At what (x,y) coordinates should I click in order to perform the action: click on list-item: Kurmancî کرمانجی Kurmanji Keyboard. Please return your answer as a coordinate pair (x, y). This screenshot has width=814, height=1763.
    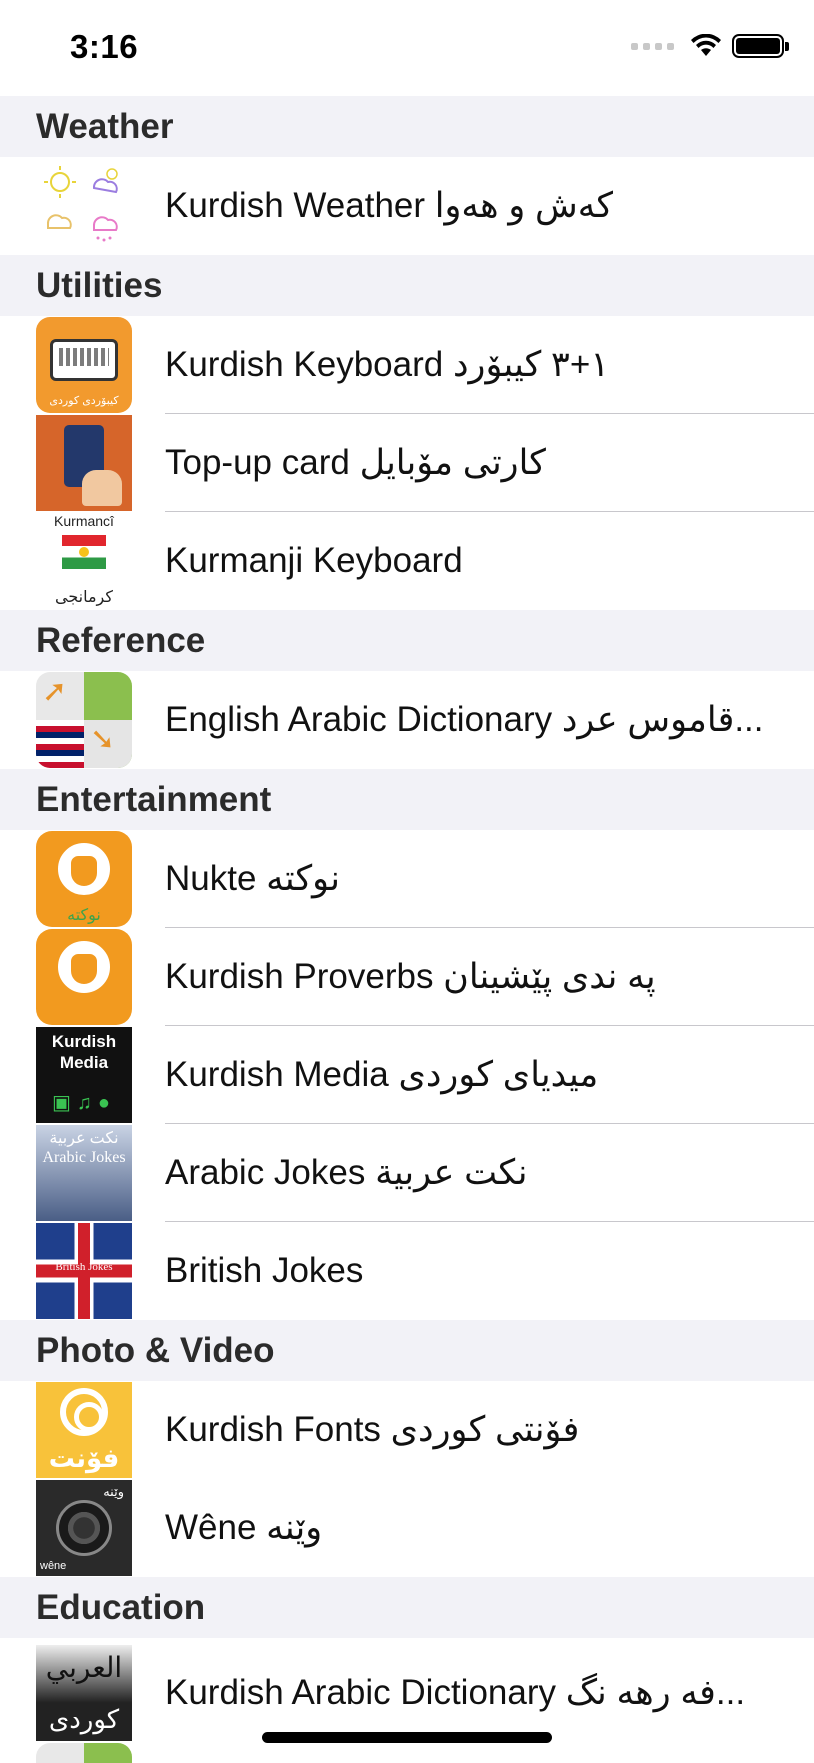
    Looking at the image, I should click on (407, 561).